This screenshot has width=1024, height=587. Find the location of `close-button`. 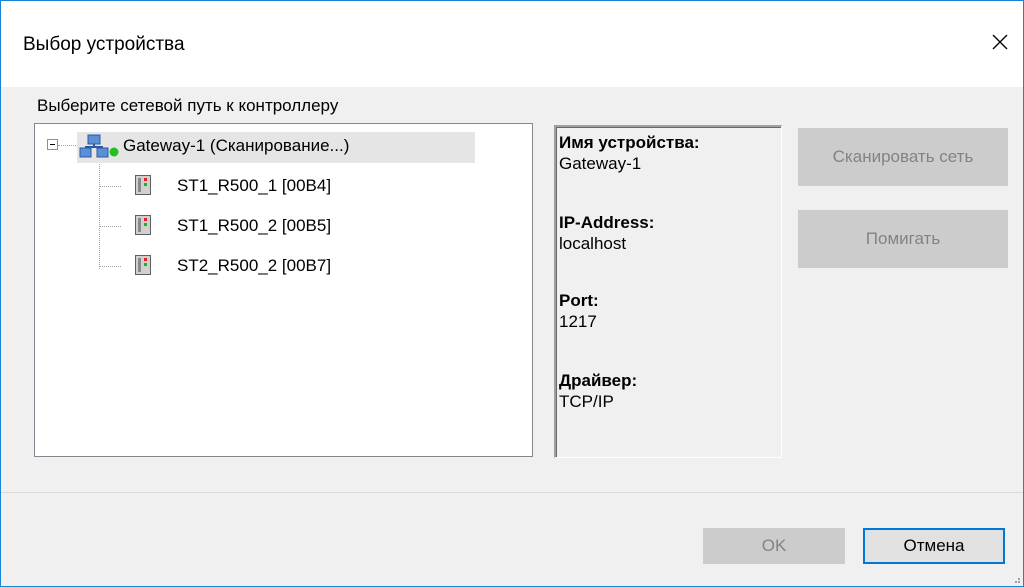

close-button is located at coordinates (1000, 42).